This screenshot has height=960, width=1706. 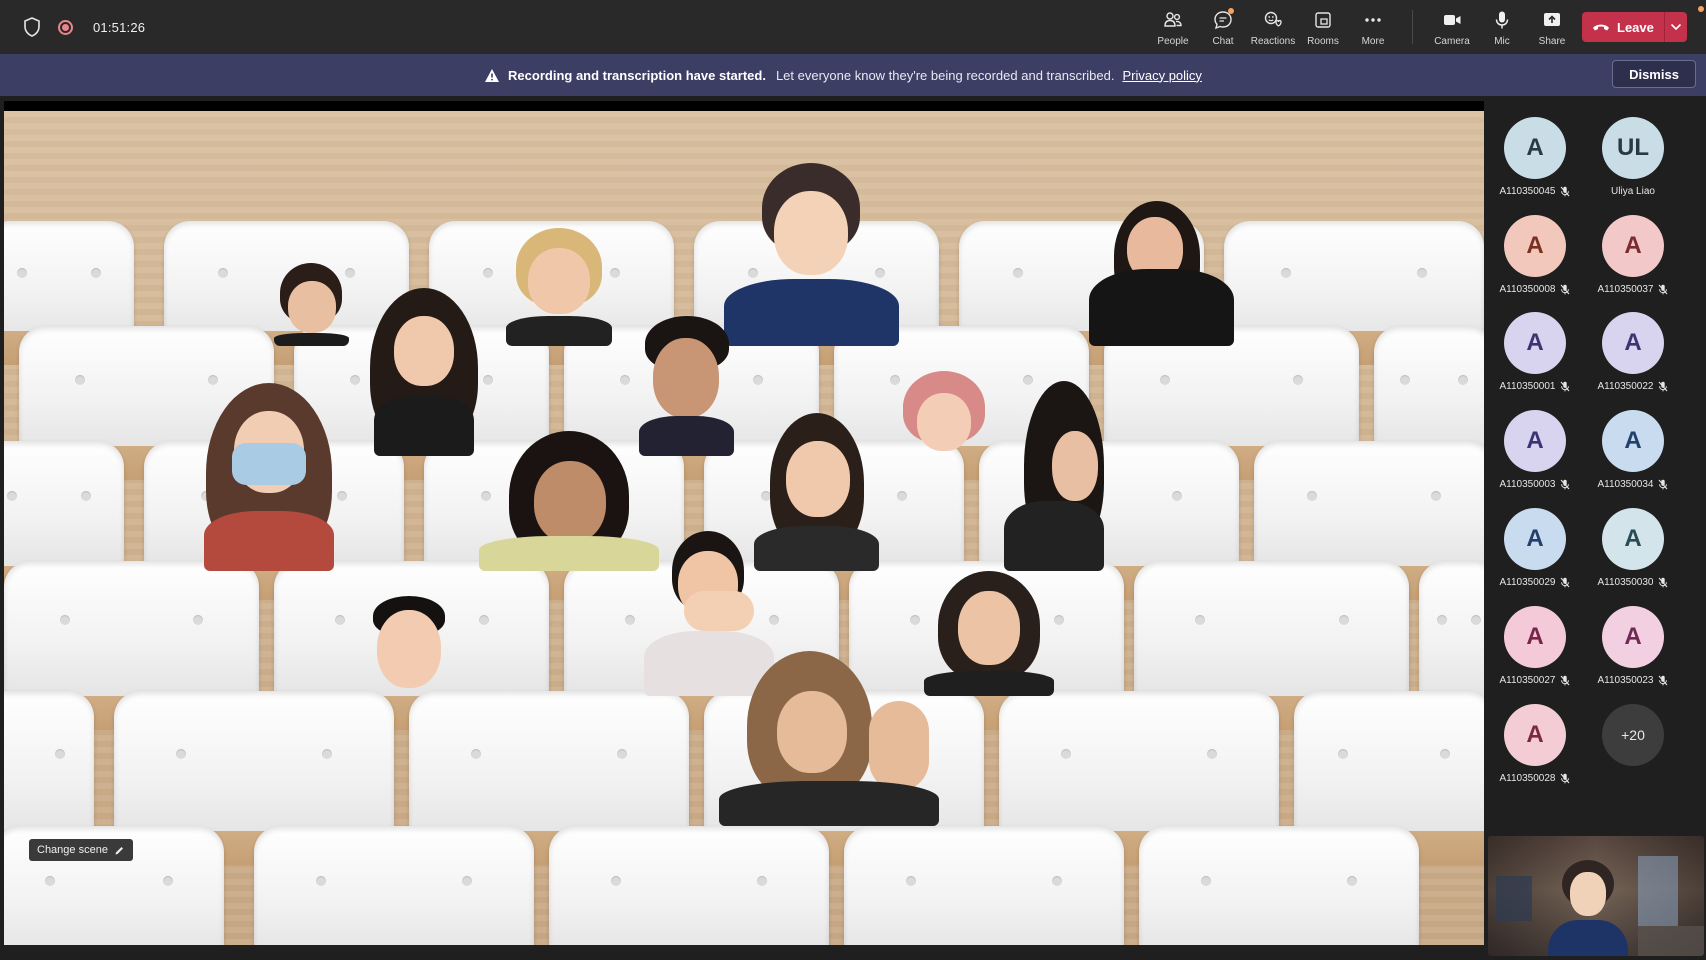 I want to click on shield-icon, so click(x=32, y=27).